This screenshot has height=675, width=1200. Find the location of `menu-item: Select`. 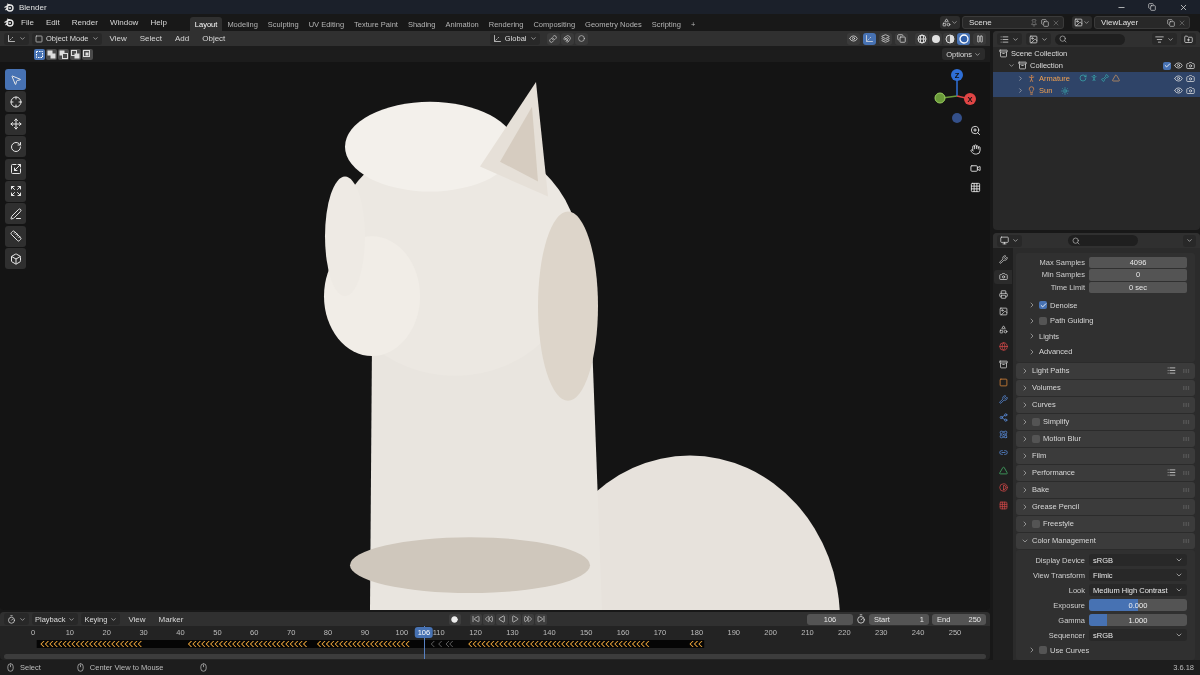

menu-item: Select is located at coordinates (150, 38).